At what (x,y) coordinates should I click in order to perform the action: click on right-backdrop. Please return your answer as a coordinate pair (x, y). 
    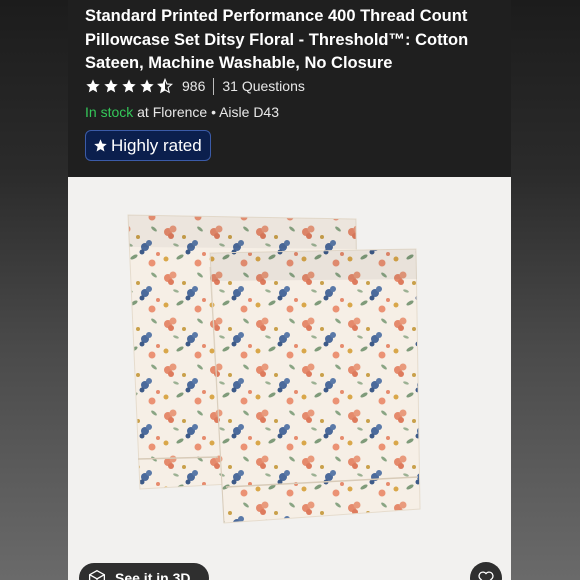
    Looking at the image, I should click on (545, 290).